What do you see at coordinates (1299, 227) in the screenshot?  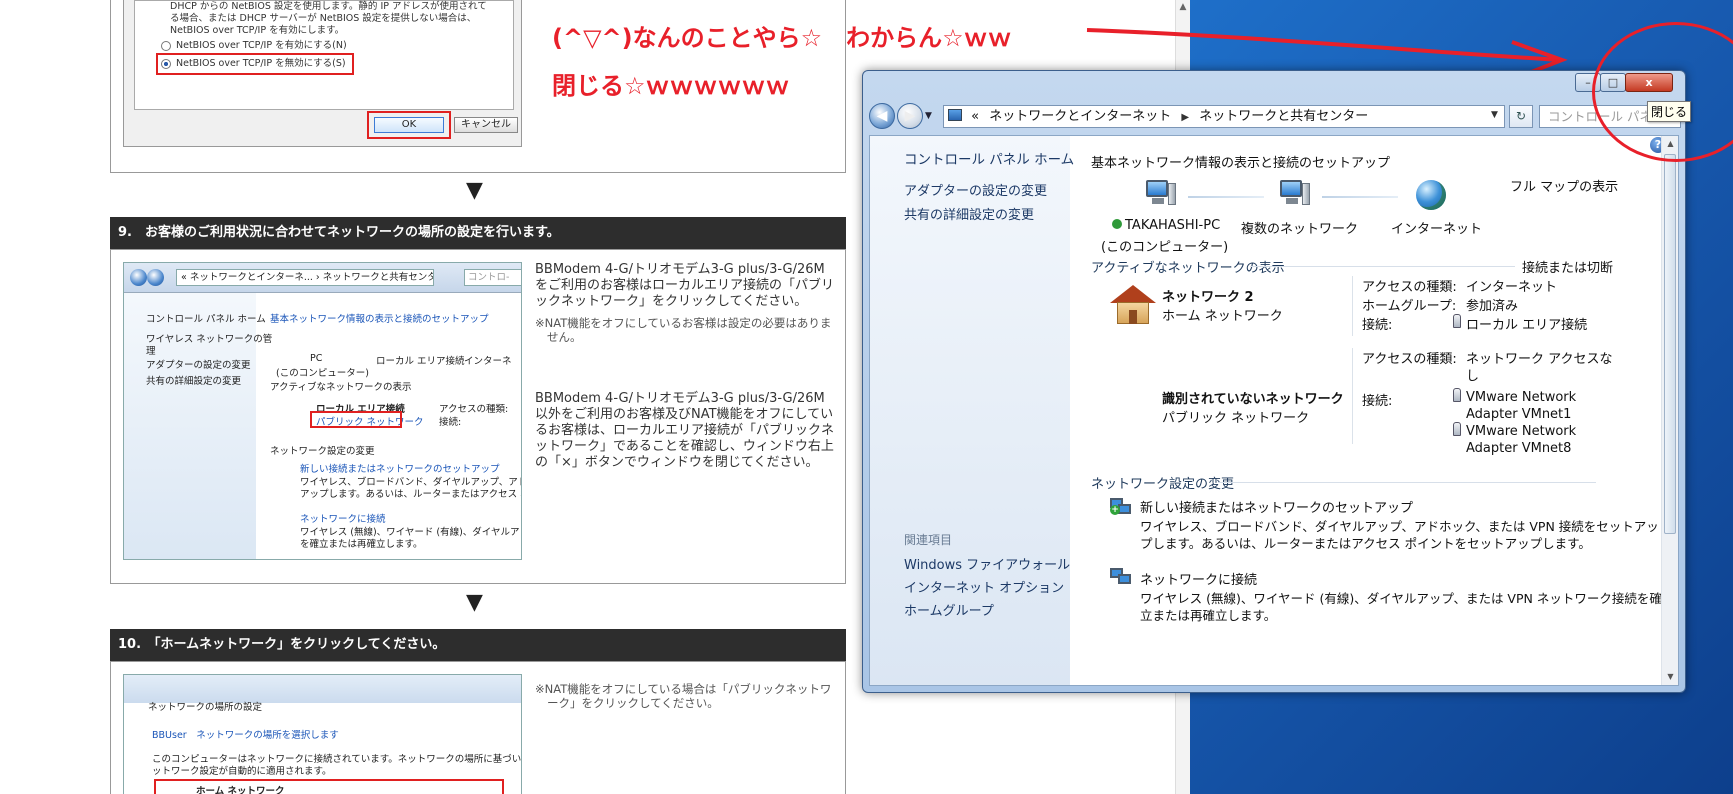 I see `map-node-multiple: 複数のネットワーク` at bounding box center [1299, 227].